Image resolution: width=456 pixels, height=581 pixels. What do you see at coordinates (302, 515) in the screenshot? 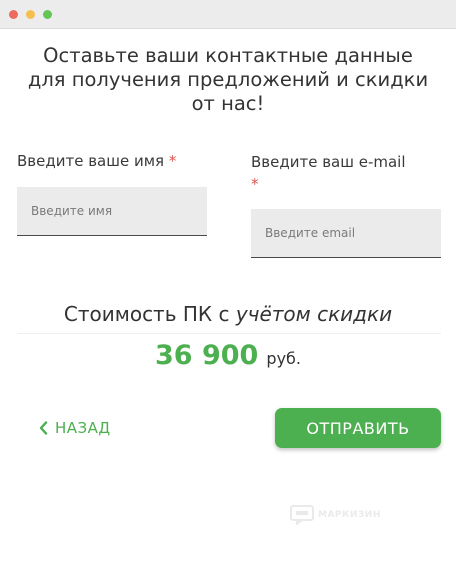
I see `logo-icon` at bounding box center [302, 515].